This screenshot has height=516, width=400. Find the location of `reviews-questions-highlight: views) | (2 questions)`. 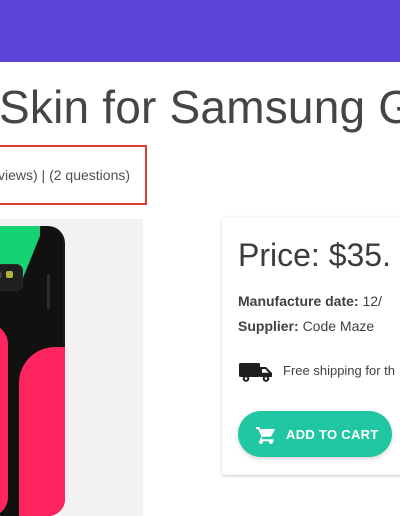

reviews-questions-highlight: views) | (2 questions) is located at coordinates (73, 175).